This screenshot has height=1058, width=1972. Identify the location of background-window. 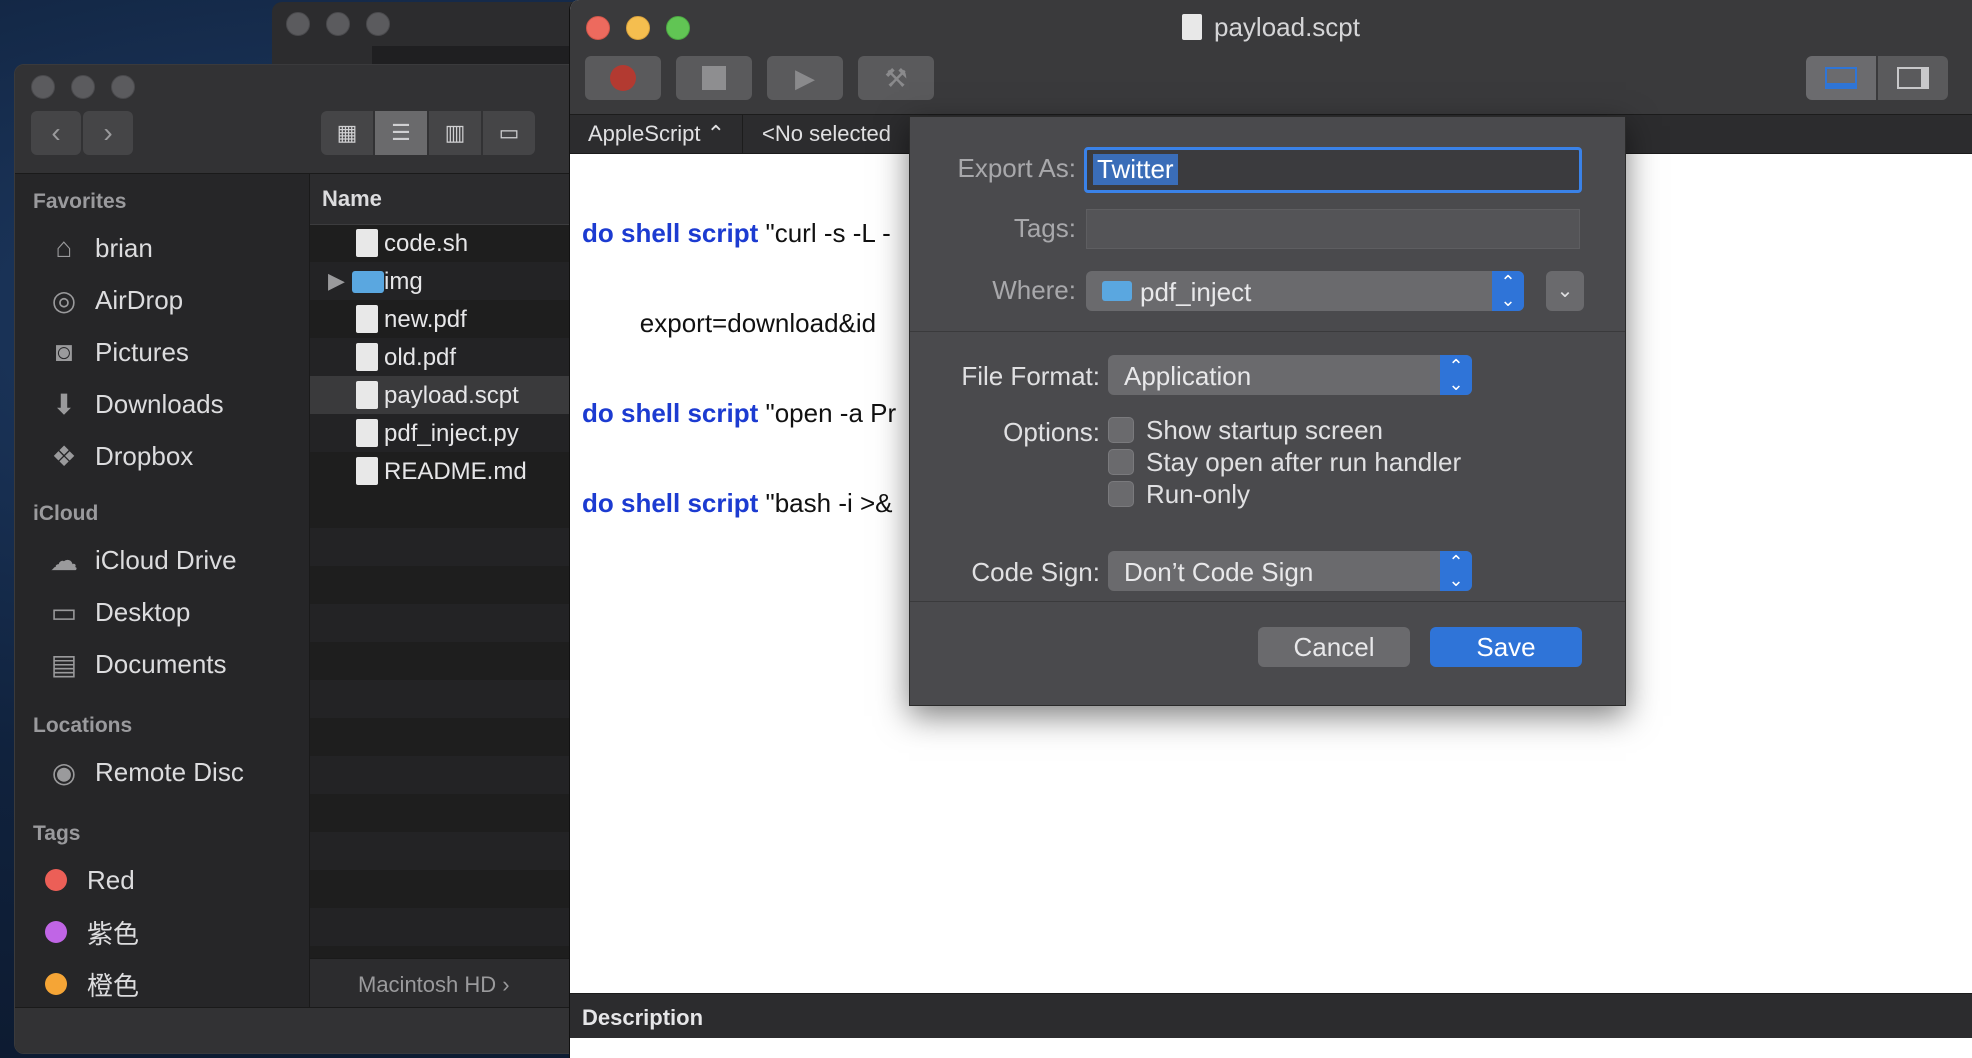
(432, 37).